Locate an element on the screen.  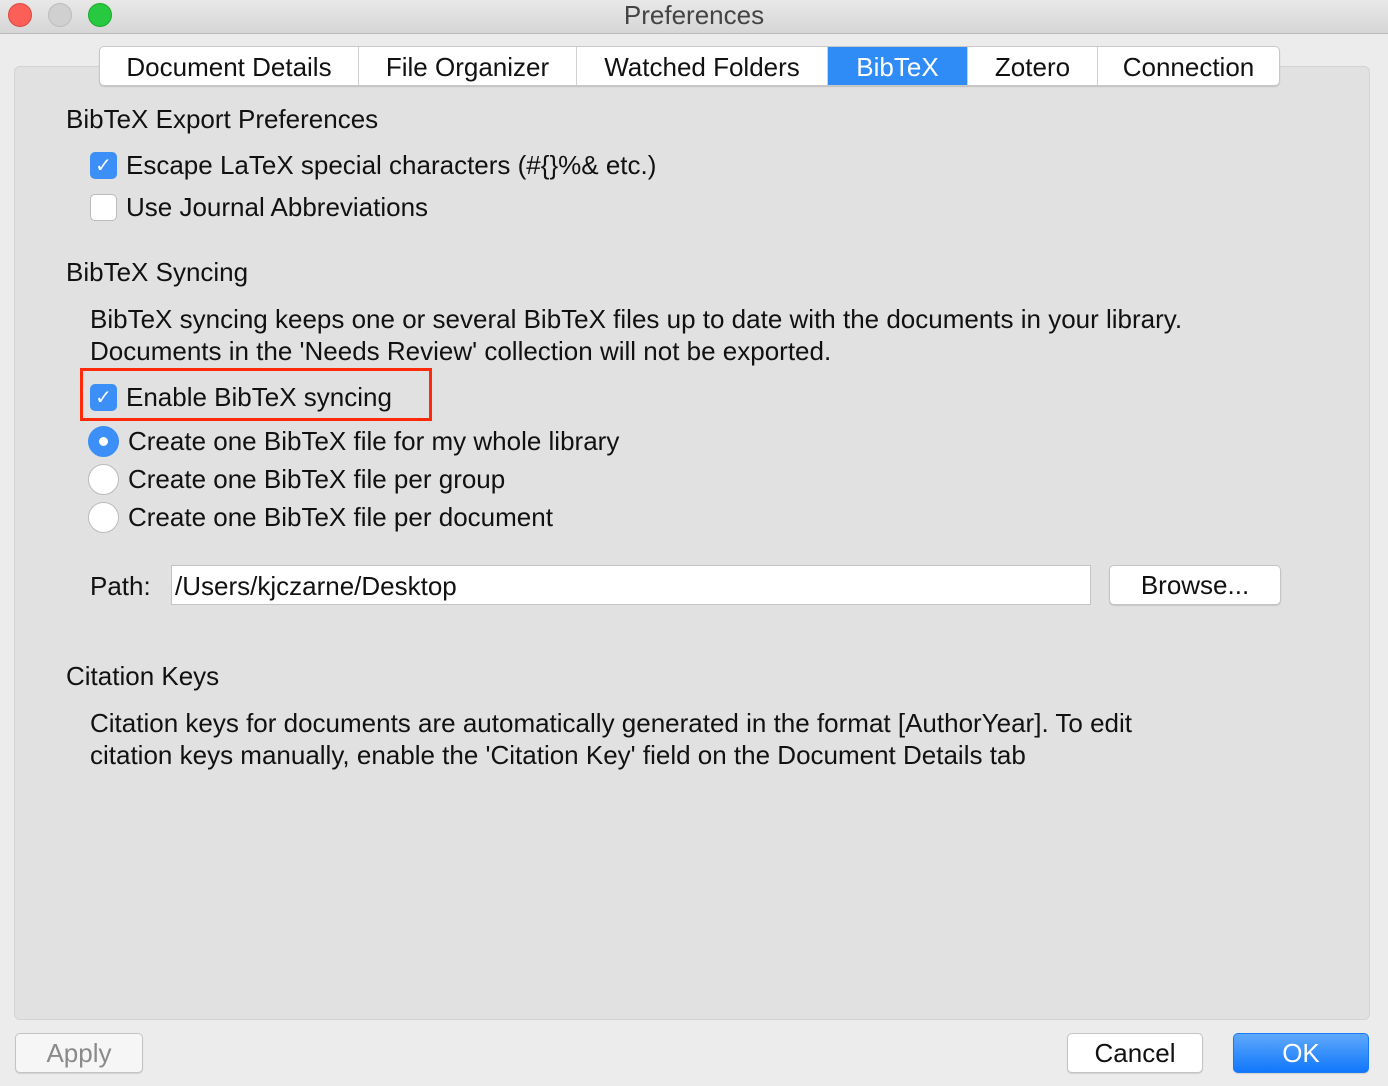
radio-per-group-row: Create one BibTeX file per group is located at coordinates (296, 479).